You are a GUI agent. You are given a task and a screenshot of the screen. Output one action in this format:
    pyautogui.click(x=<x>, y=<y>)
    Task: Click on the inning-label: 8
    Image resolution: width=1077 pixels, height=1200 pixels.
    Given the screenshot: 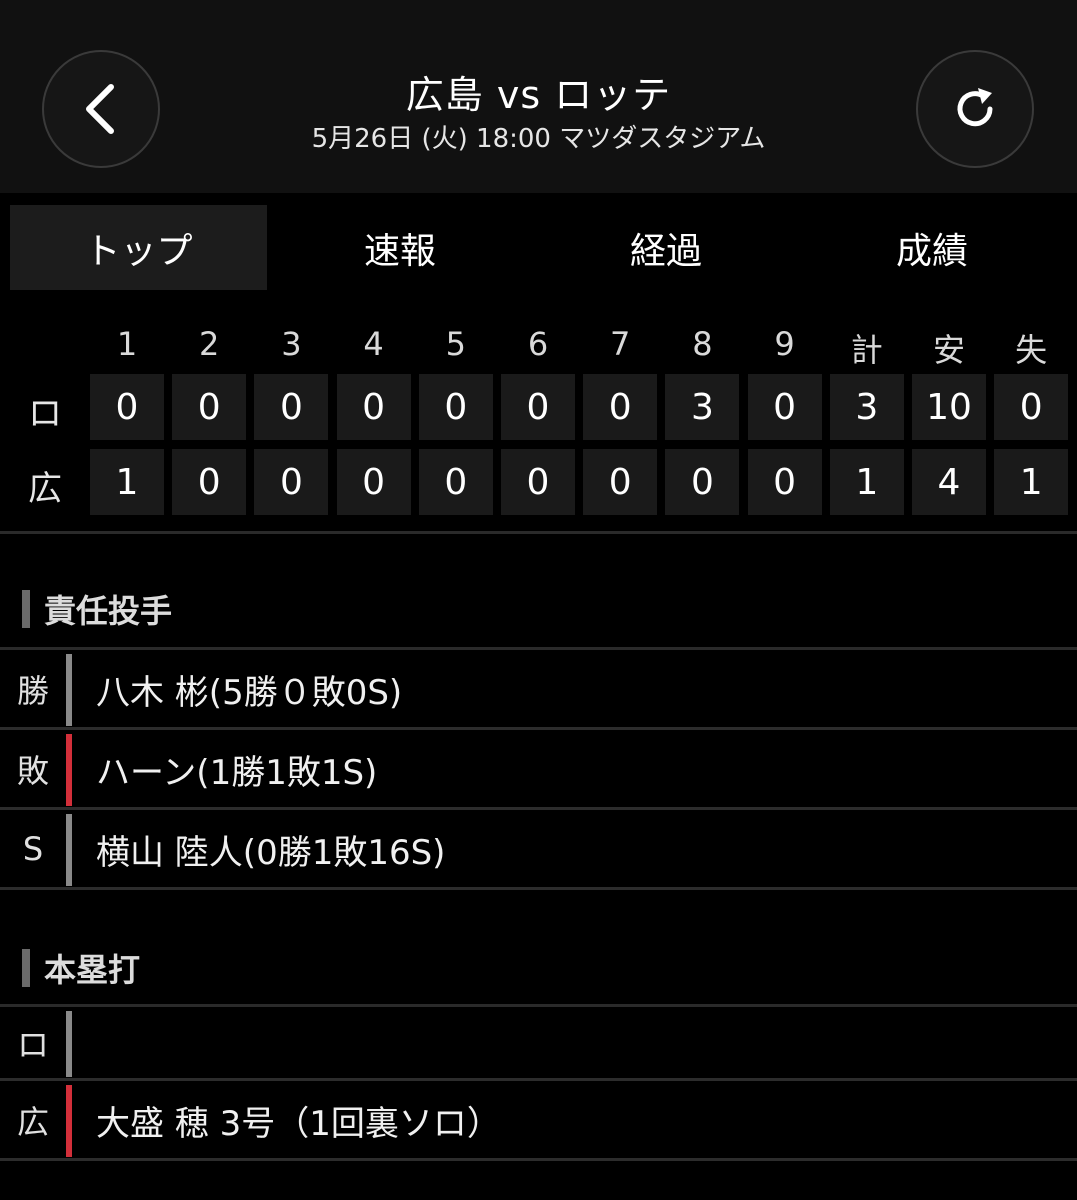 What is the action you would take?
    pyautogui.click(x=702, y=344)
    